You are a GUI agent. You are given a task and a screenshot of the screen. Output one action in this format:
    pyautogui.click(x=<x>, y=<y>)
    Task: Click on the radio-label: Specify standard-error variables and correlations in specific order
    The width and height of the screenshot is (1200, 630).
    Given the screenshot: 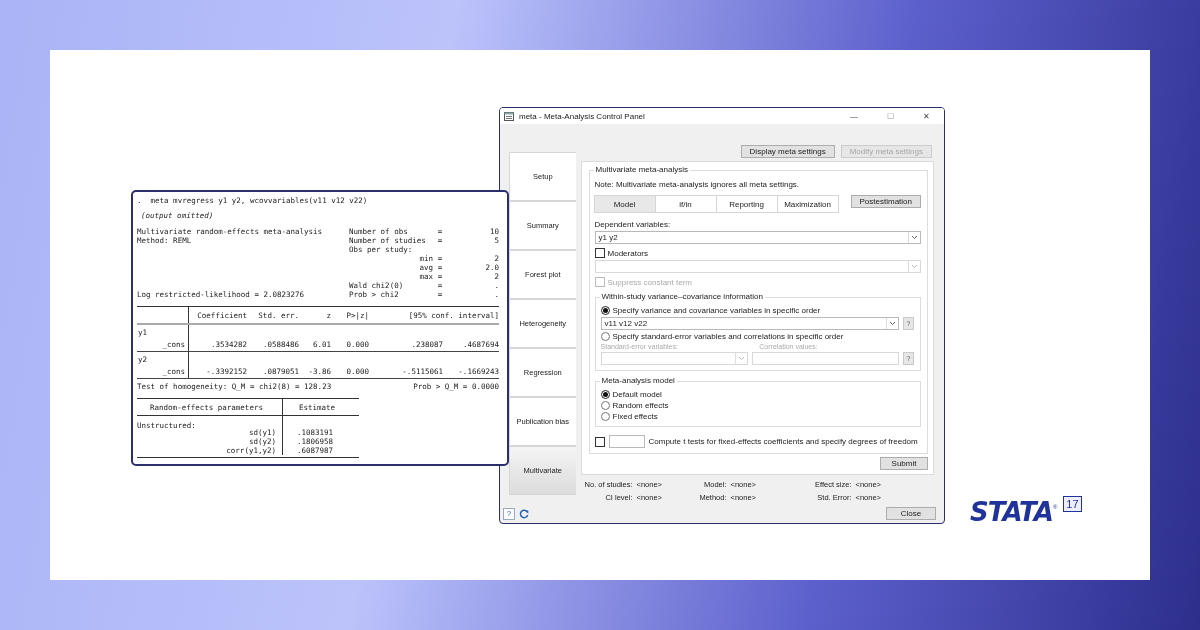 What is the action you would take?
    pyautogui.click(x=728, y=336)
    